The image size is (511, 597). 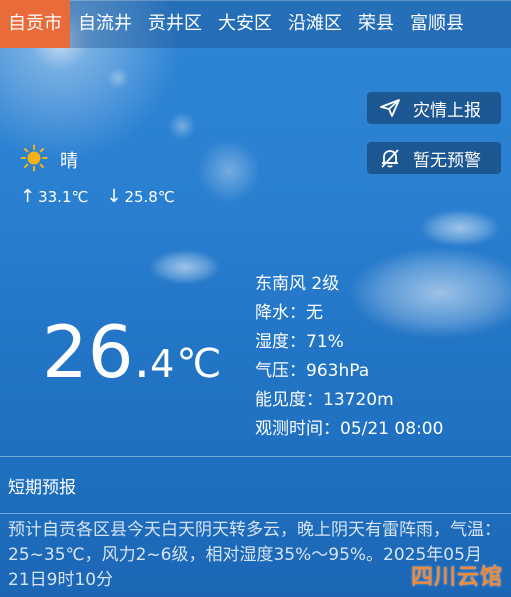 I want to click on arrow-up-icon: ↑, so click(x=28, y=196).